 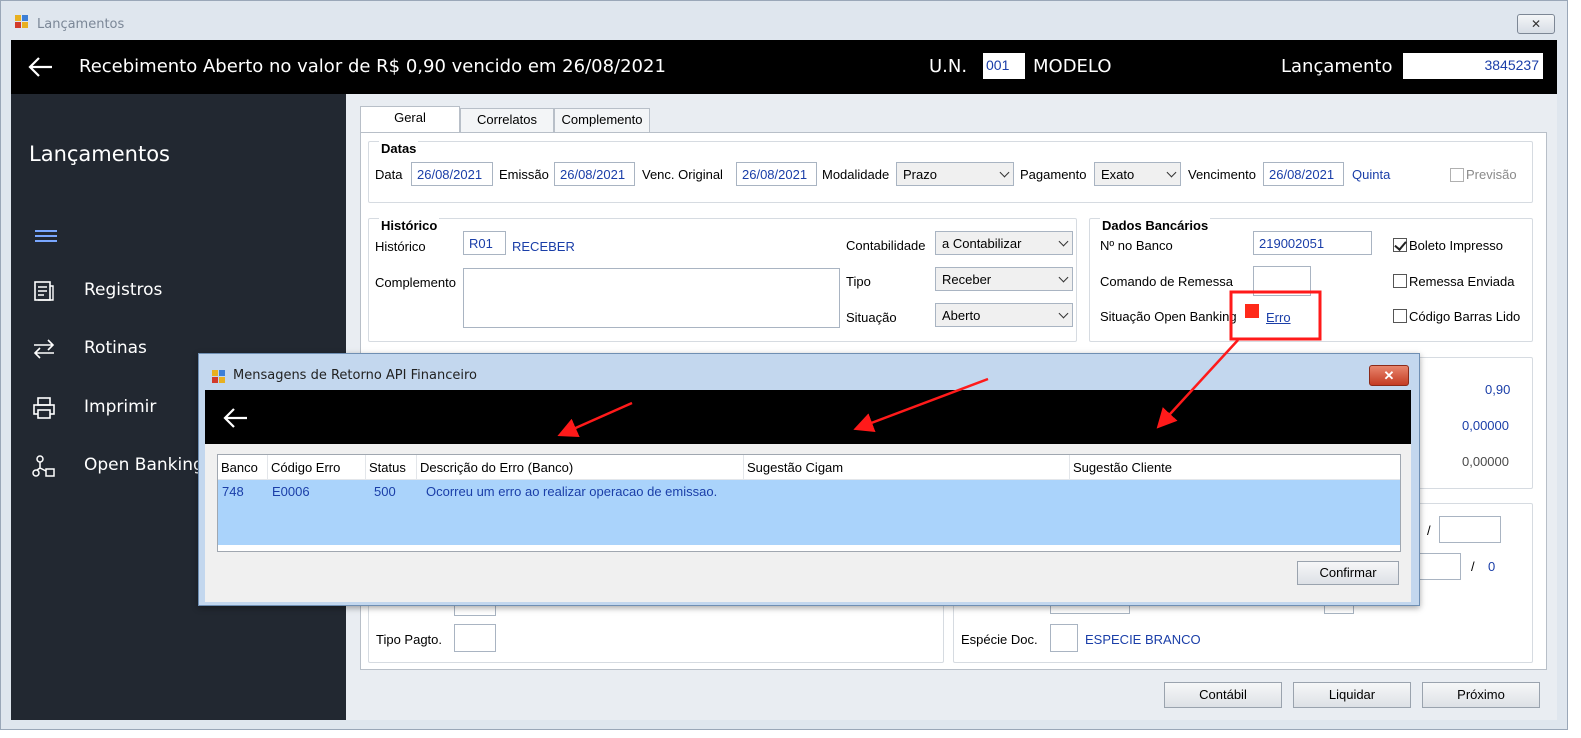 I want to click on dia-semana: Quinta, so click(x=1371, y=174).